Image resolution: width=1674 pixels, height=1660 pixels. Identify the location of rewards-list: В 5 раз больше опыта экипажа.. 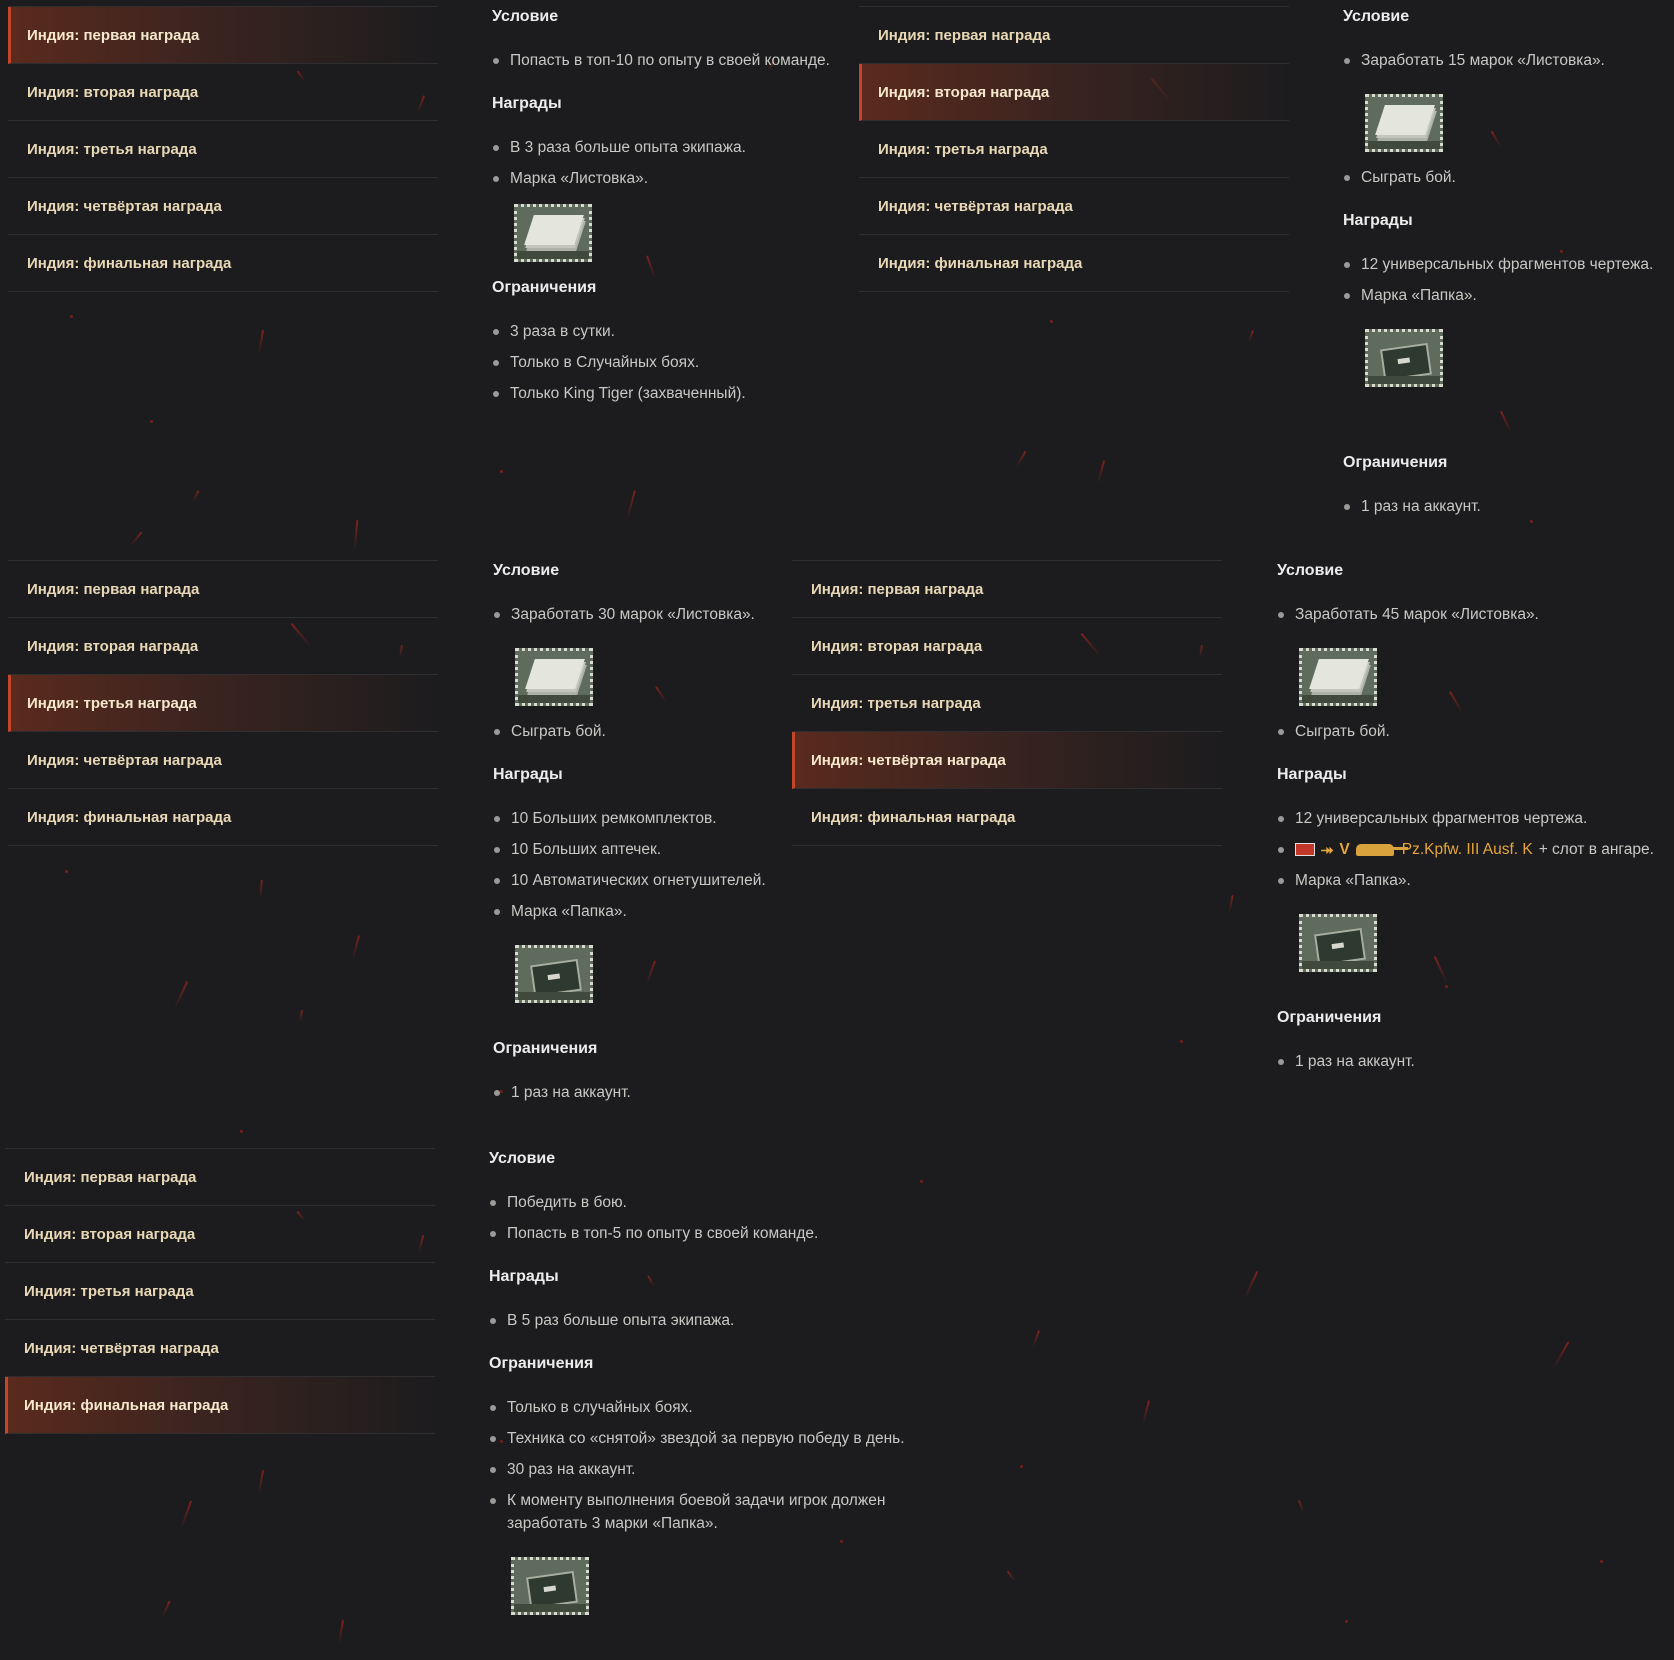
(699, 1320).